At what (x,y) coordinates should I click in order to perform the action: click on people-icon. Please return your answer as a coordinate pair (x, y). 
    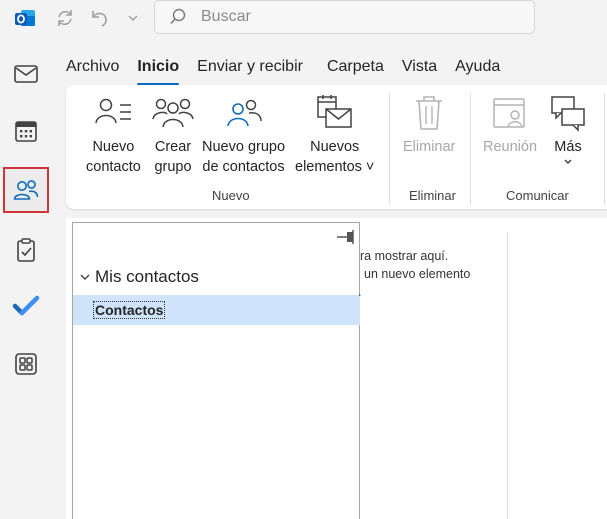
    Looking at the image, I should click on (26, 190).